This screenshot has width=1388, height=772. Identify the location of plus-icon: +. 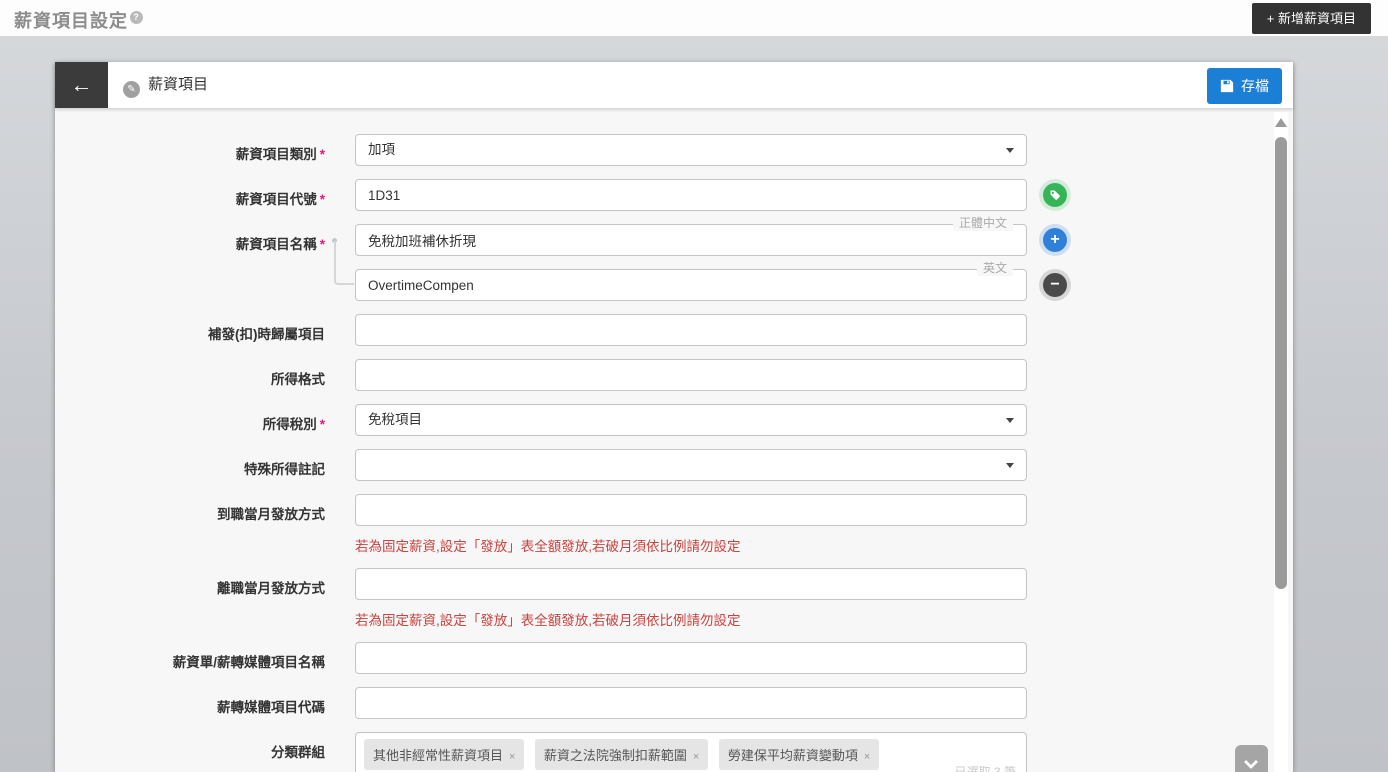
(1055, 239).